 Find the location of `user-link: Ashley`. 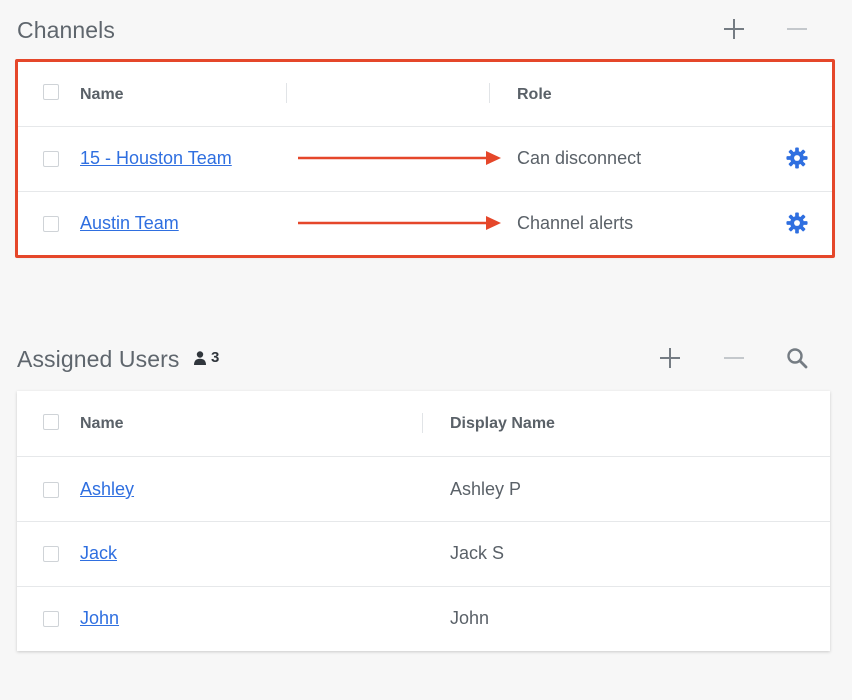

user-link: Ashley is located at coordinates (107, 489).